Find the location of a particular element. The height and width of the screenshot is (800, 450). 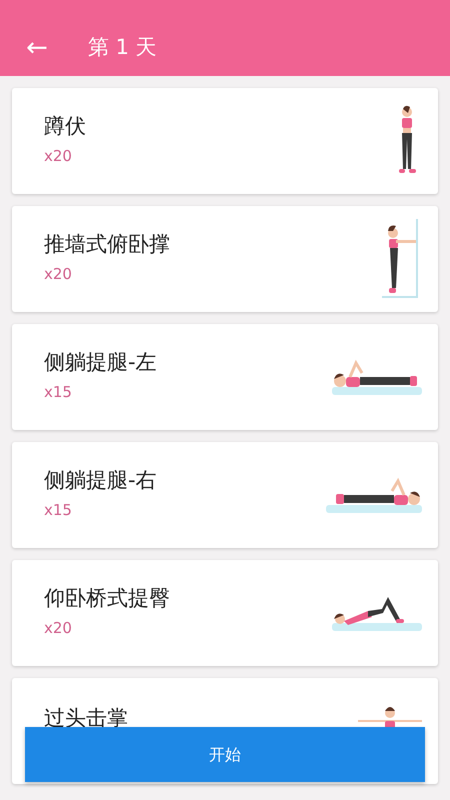

page-title: 第 1 天 is located at coordinates (122, 48).